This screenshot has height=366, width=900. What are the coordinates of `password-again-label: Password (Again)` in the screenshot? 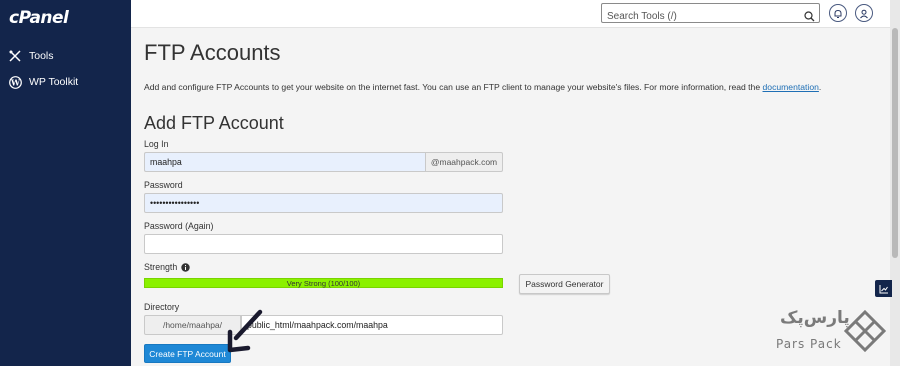 It's located at (179, 226).